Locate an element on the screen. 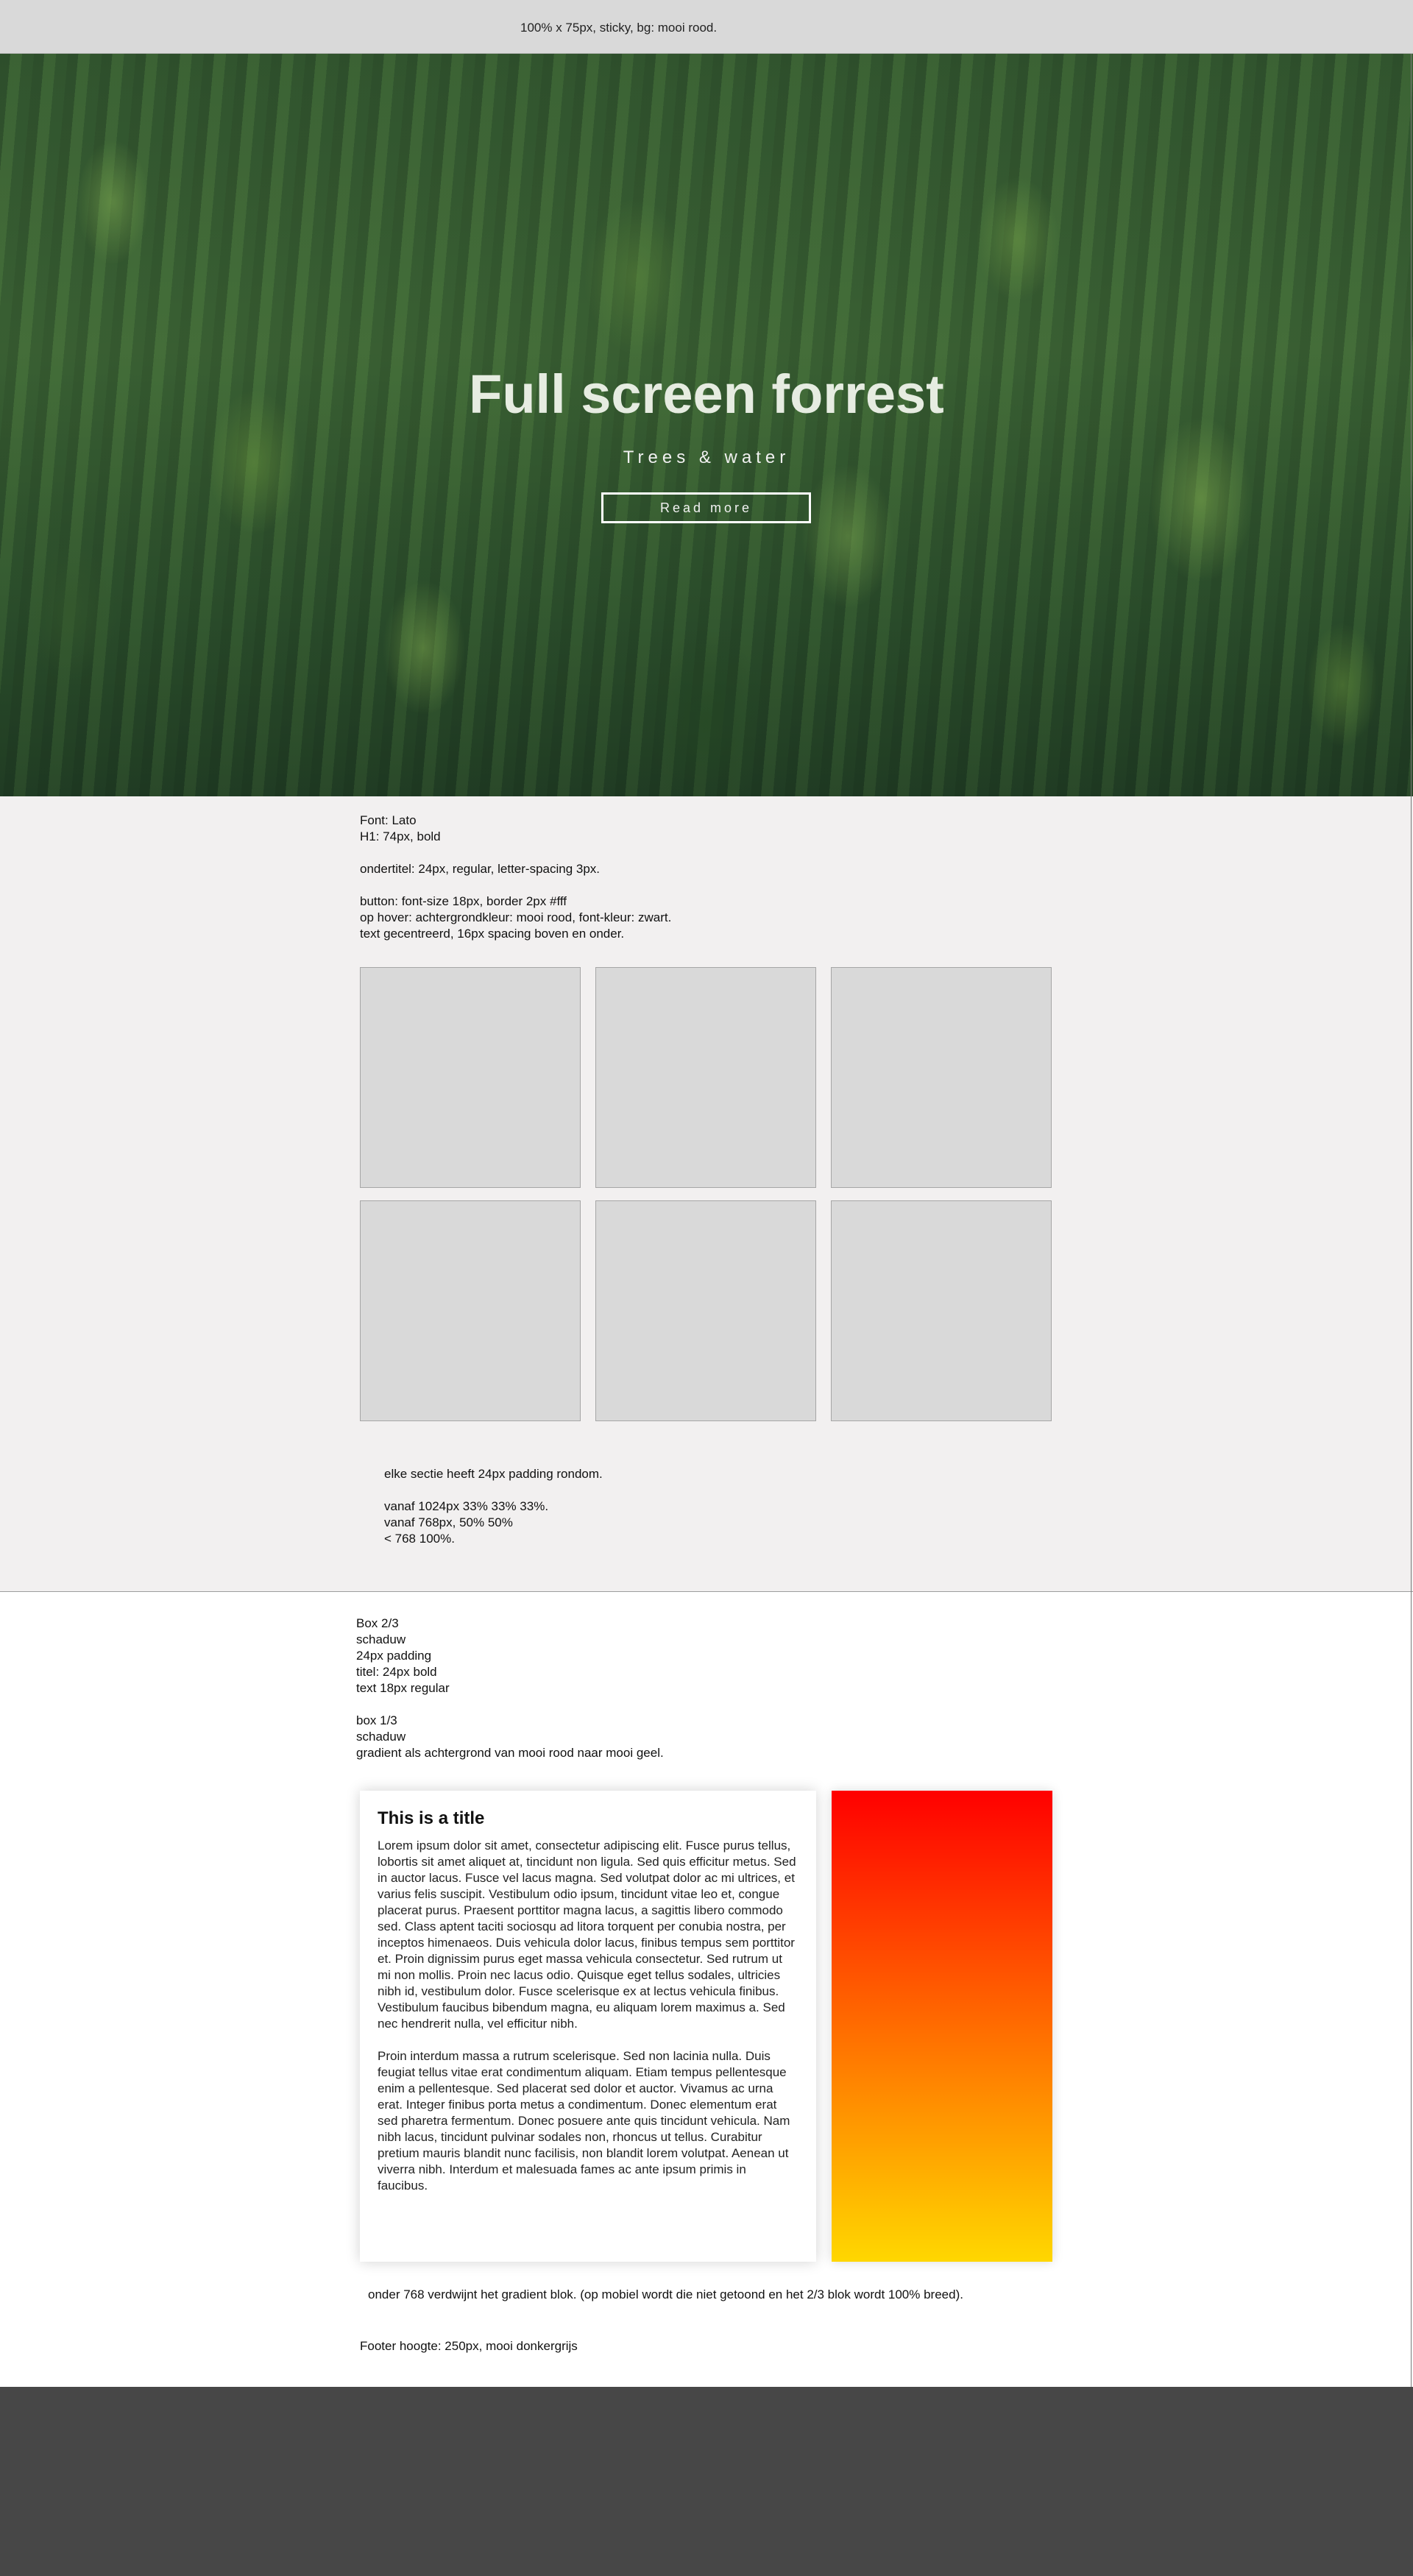 This screenshot has width=1413, height=2576. note-line: elke sectie heeft 24px padding rondom. is located at coordinates (493, 1474).